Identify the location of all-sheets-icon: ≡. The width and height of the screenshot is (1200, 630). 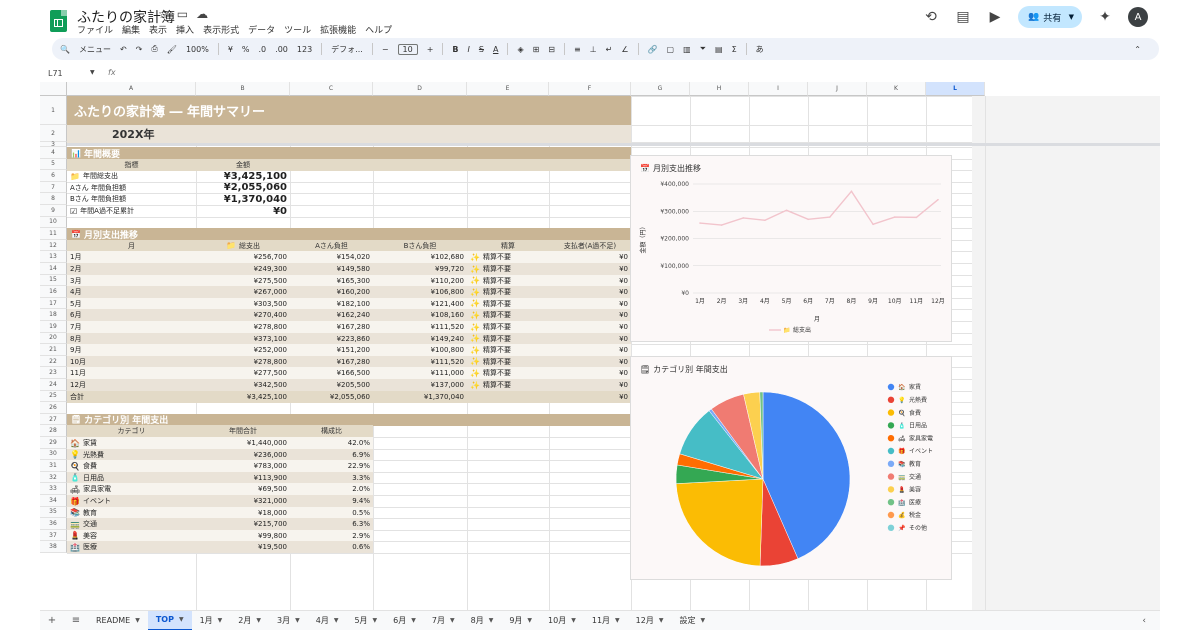
(76, 620).